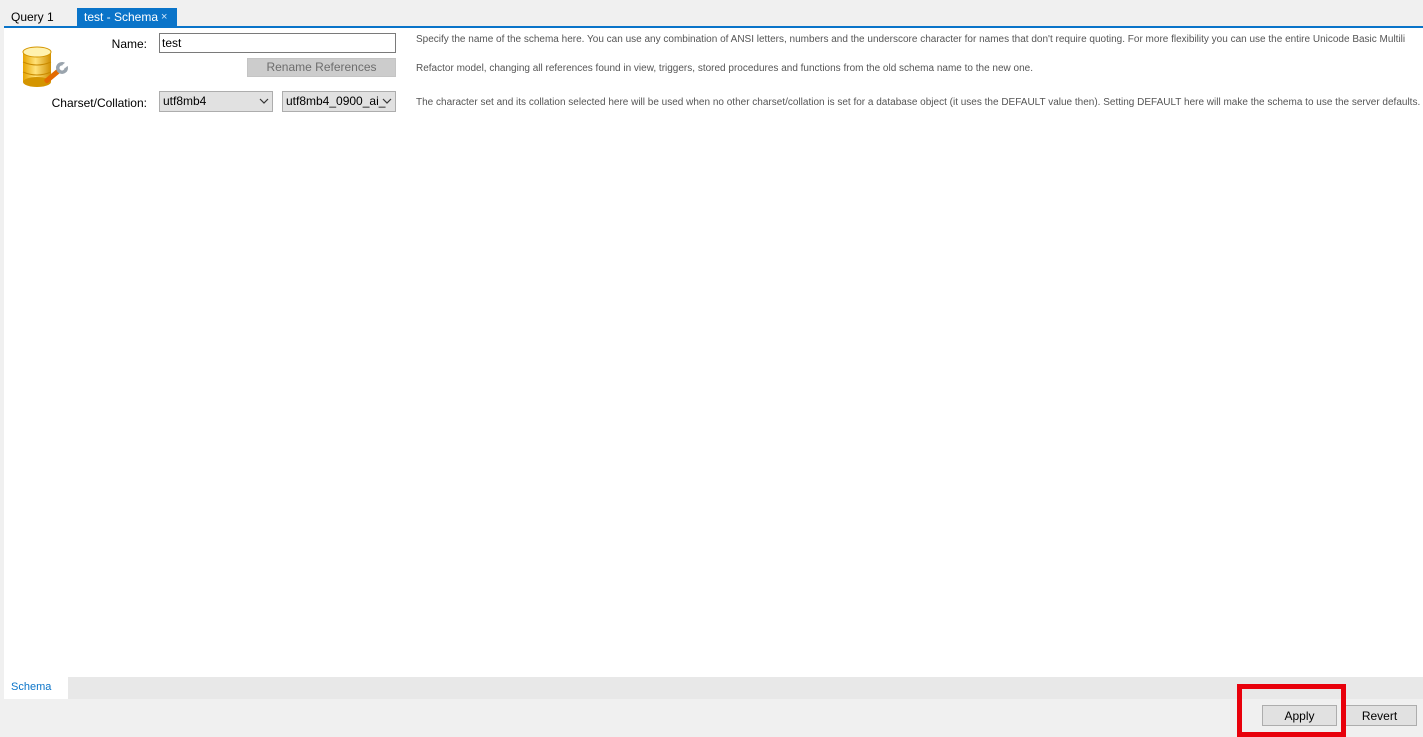  Describe the element at coordinates (711, 718) in the screenshot. I see `action-footer: Apply Revert` at that location.